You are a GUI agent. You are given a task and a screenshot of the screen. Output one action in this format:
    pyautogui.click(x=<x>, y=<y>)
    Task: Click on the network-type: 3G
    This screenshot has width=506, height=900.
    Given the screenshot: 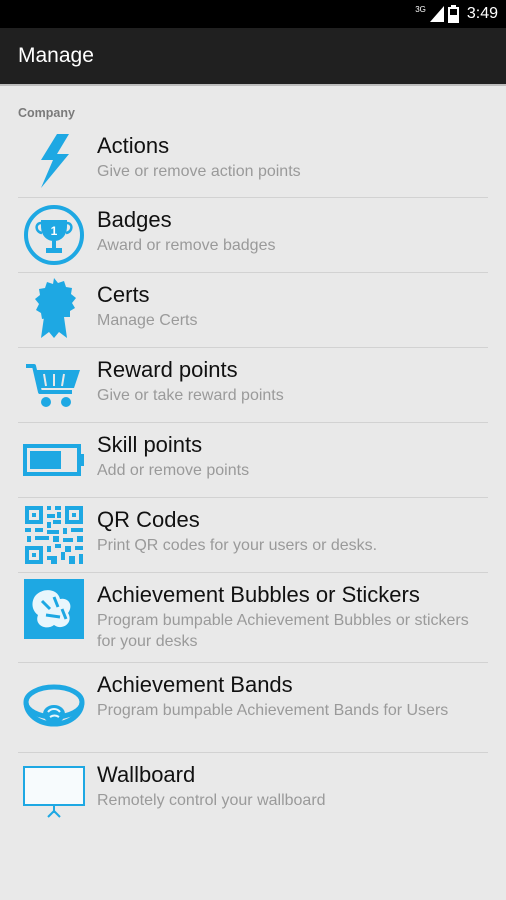 What is the action you would take?
    pyautogui.click(x=420, y=9)
    